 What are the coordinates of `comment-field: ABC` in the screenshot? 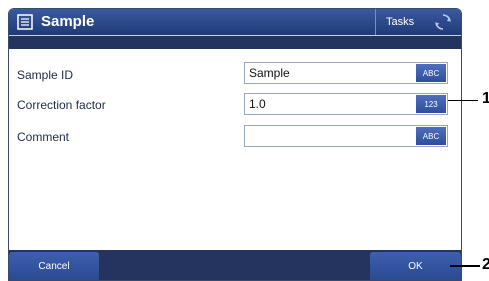 It's located at (346, 136).